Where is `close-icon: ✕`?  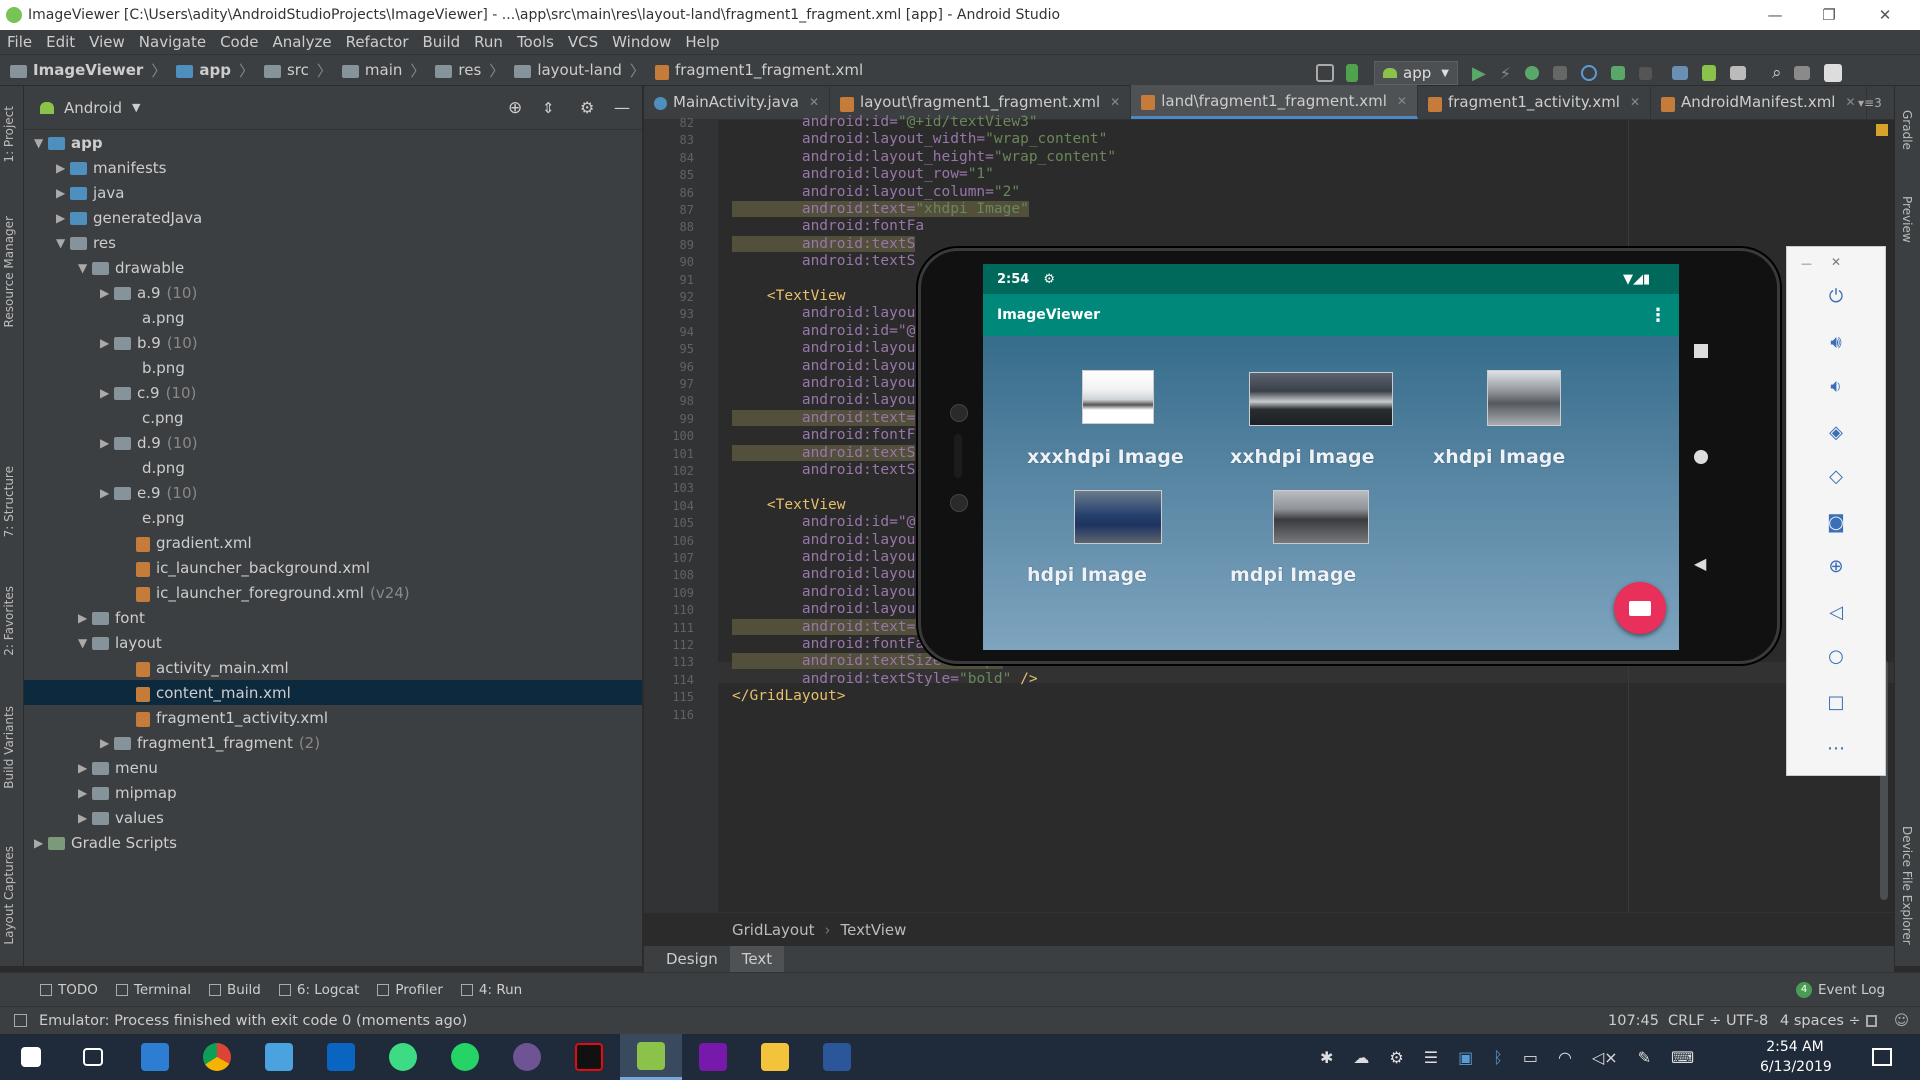
close-icon: ✕ is located at coordinates (1885, 15).